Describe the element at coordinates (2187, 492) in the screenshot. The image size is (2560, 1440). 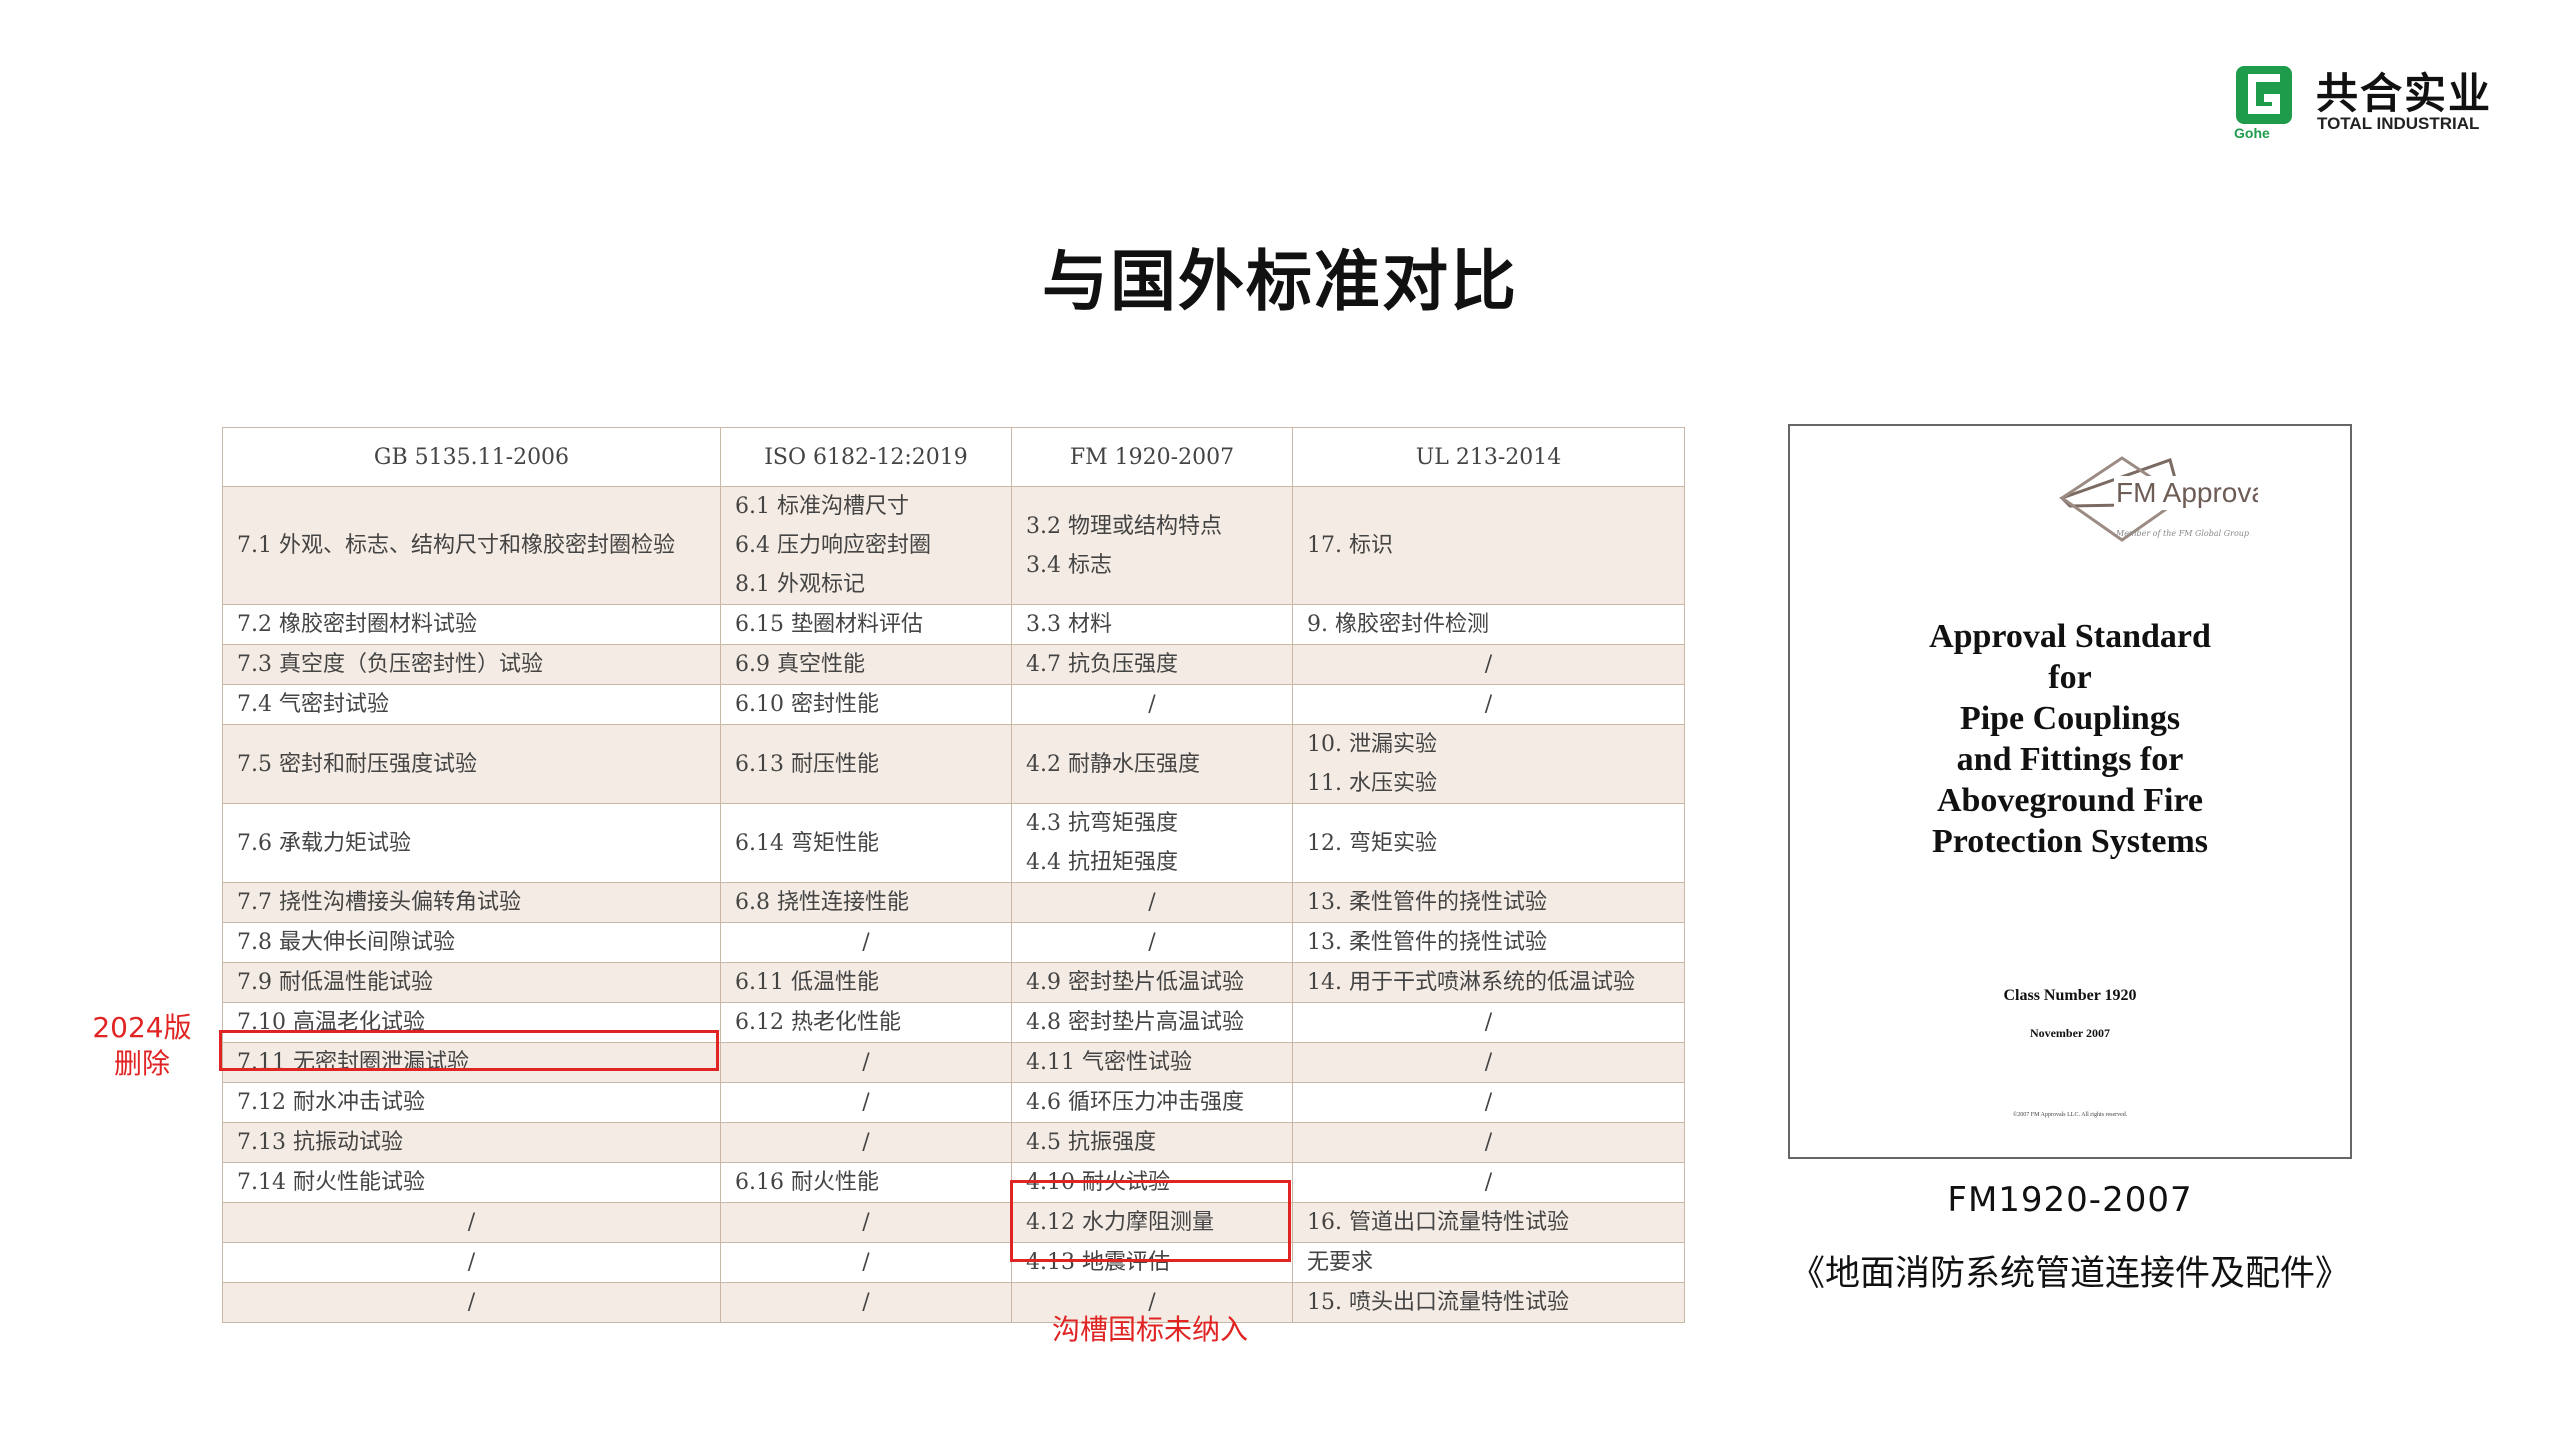
I see `fm-logo-text: FM Approvals` at that location.